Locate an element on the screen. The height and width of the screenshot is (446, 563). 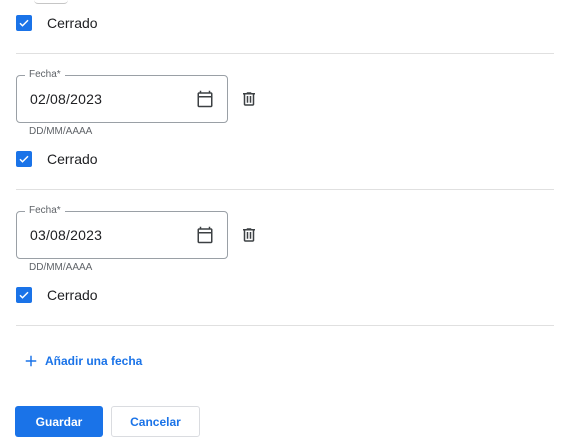
date-field: Fecha* 02/08/2023 is located at coordinates (122, 96).